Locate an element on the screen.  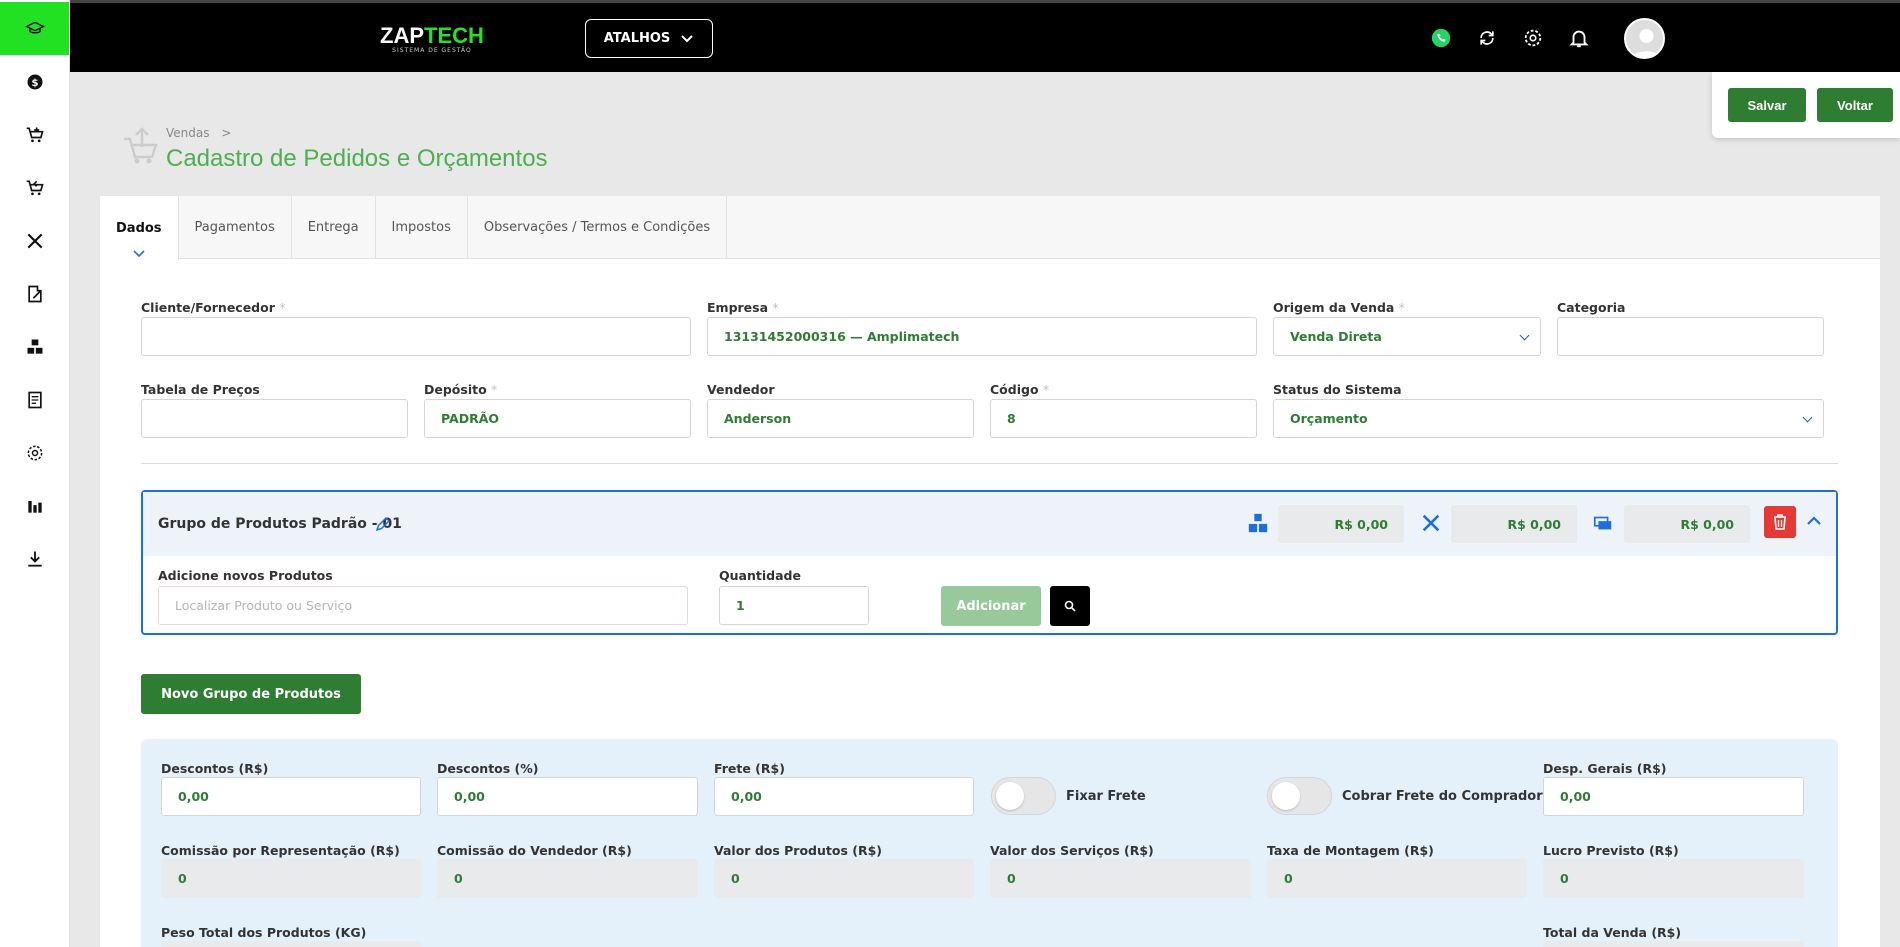
delete-group-button is located at coordinates (1780, 522).